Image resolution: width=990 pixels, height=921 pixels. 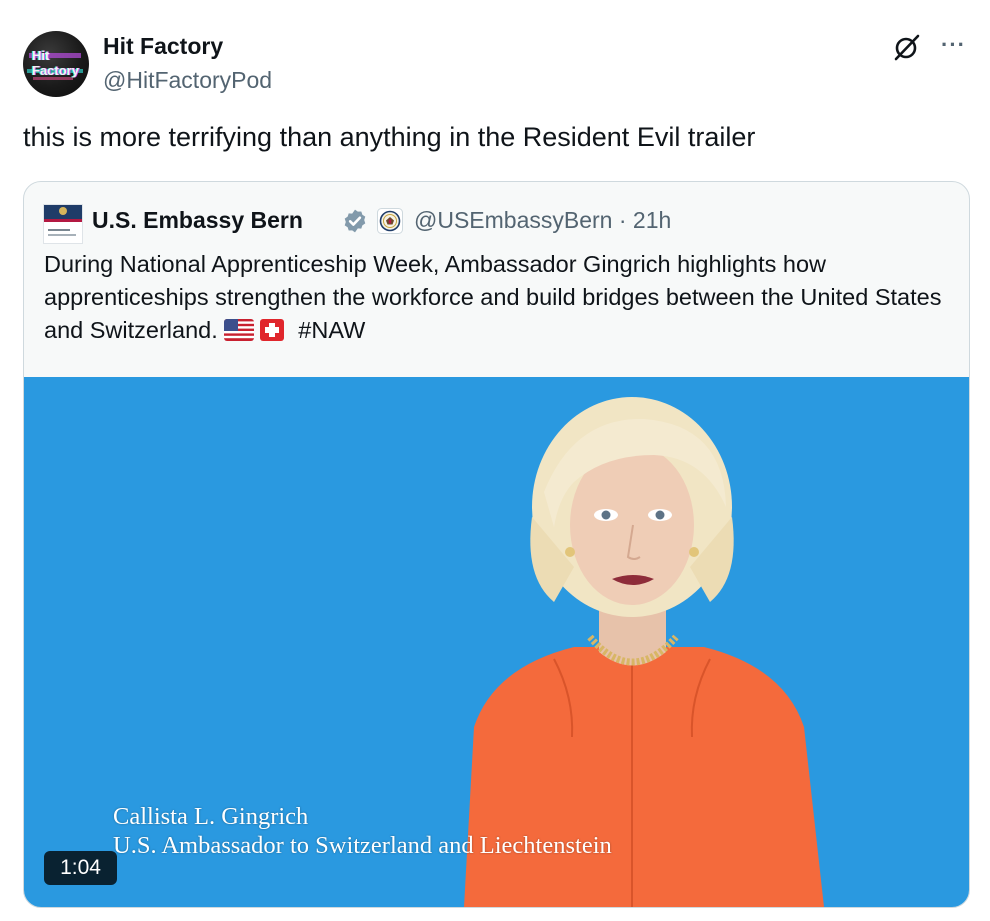 I want to click on avatar-logo-text: Hit Factory, so click(x=55, y=63).